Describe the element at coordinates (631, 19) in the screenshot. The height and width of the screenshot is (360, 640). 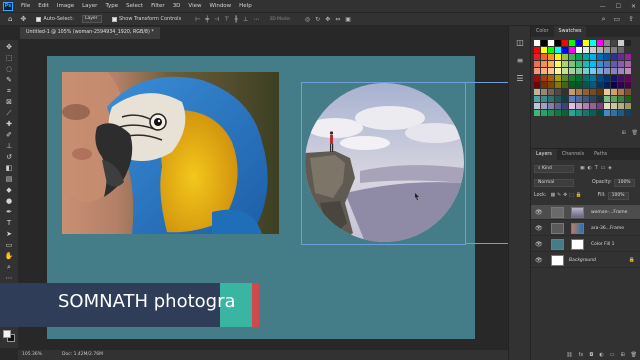
I see `share-icon: ⇪` at that location.